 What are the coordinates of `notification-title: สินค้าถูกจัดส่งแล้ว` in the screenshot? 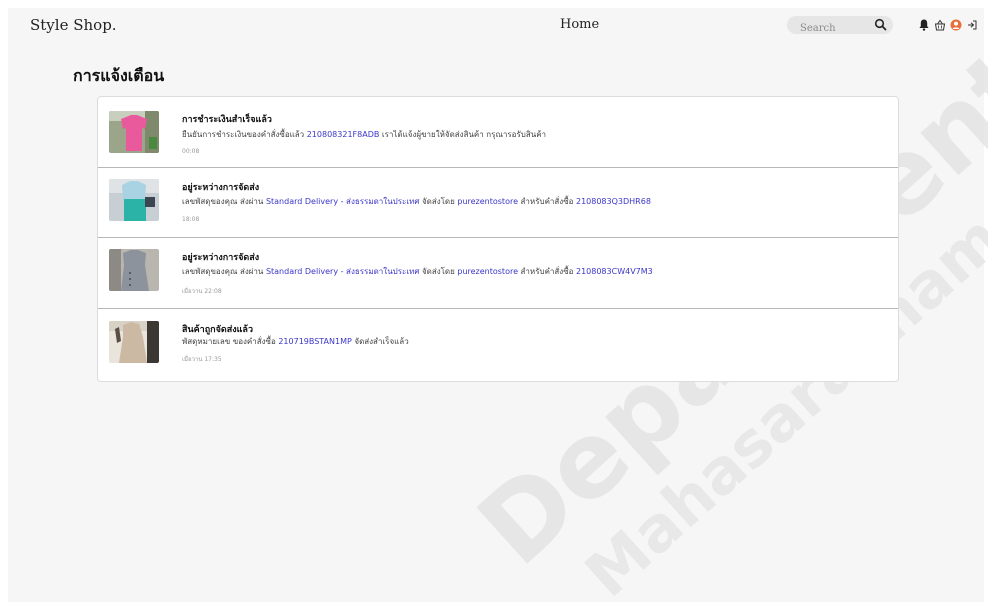 It's located at (217, 330).